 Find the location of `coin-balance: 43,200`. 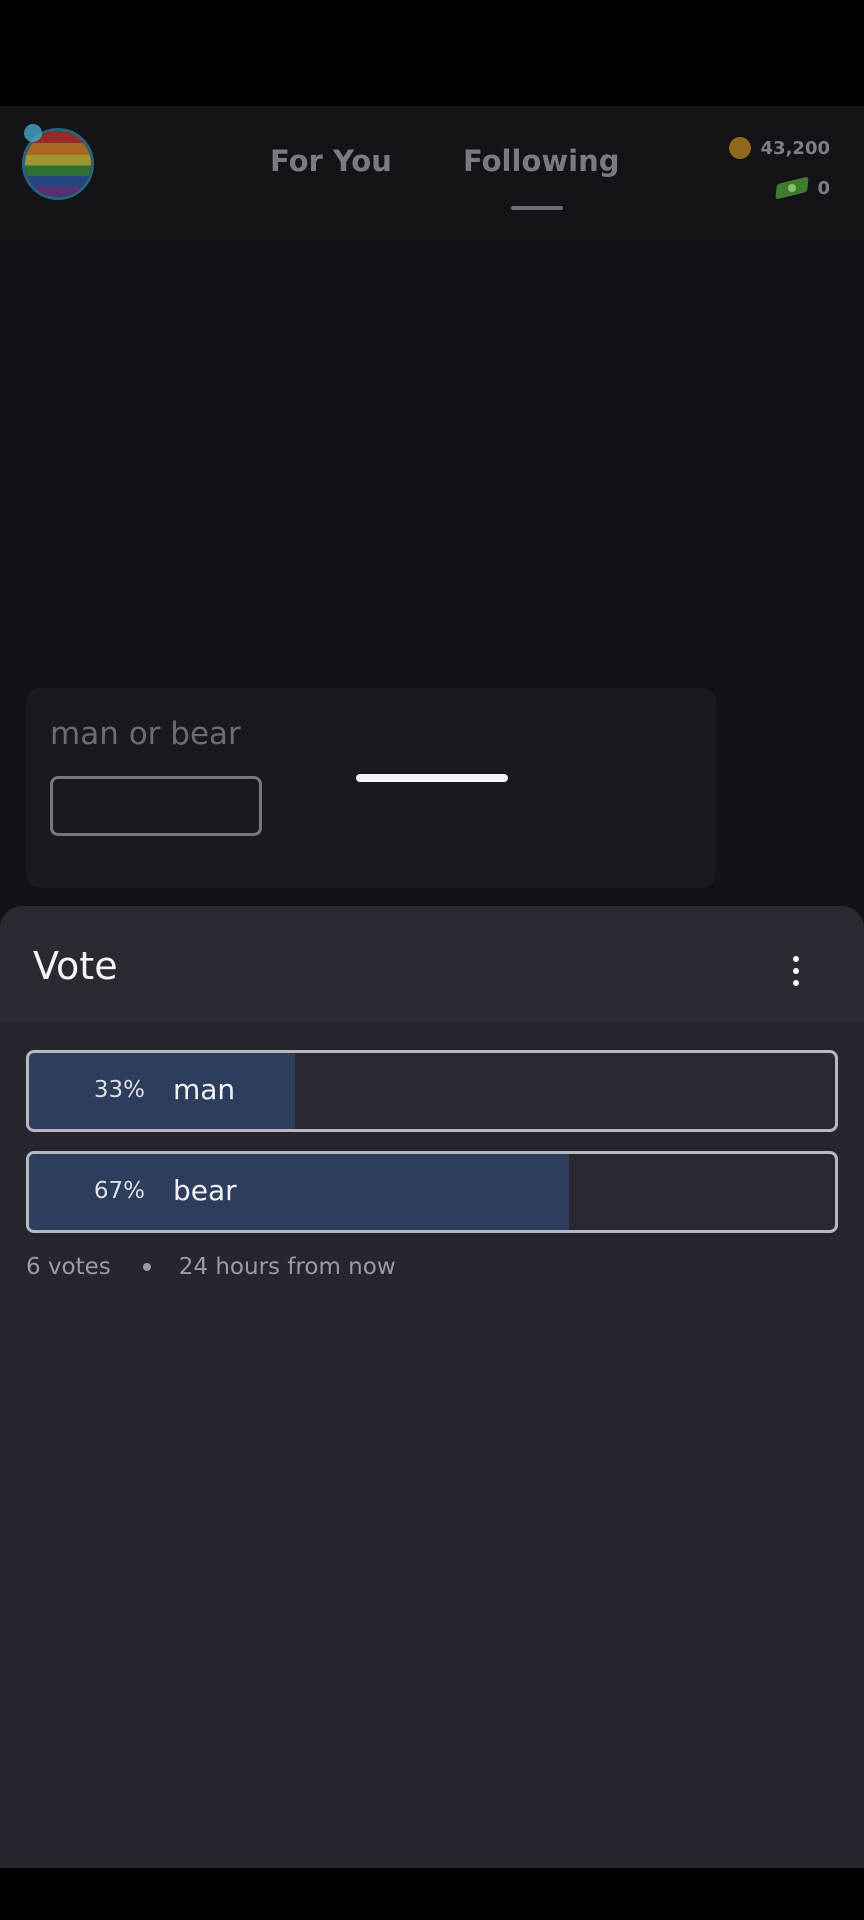

coin-balance: 43,200 is located at coordinates (777, 148).